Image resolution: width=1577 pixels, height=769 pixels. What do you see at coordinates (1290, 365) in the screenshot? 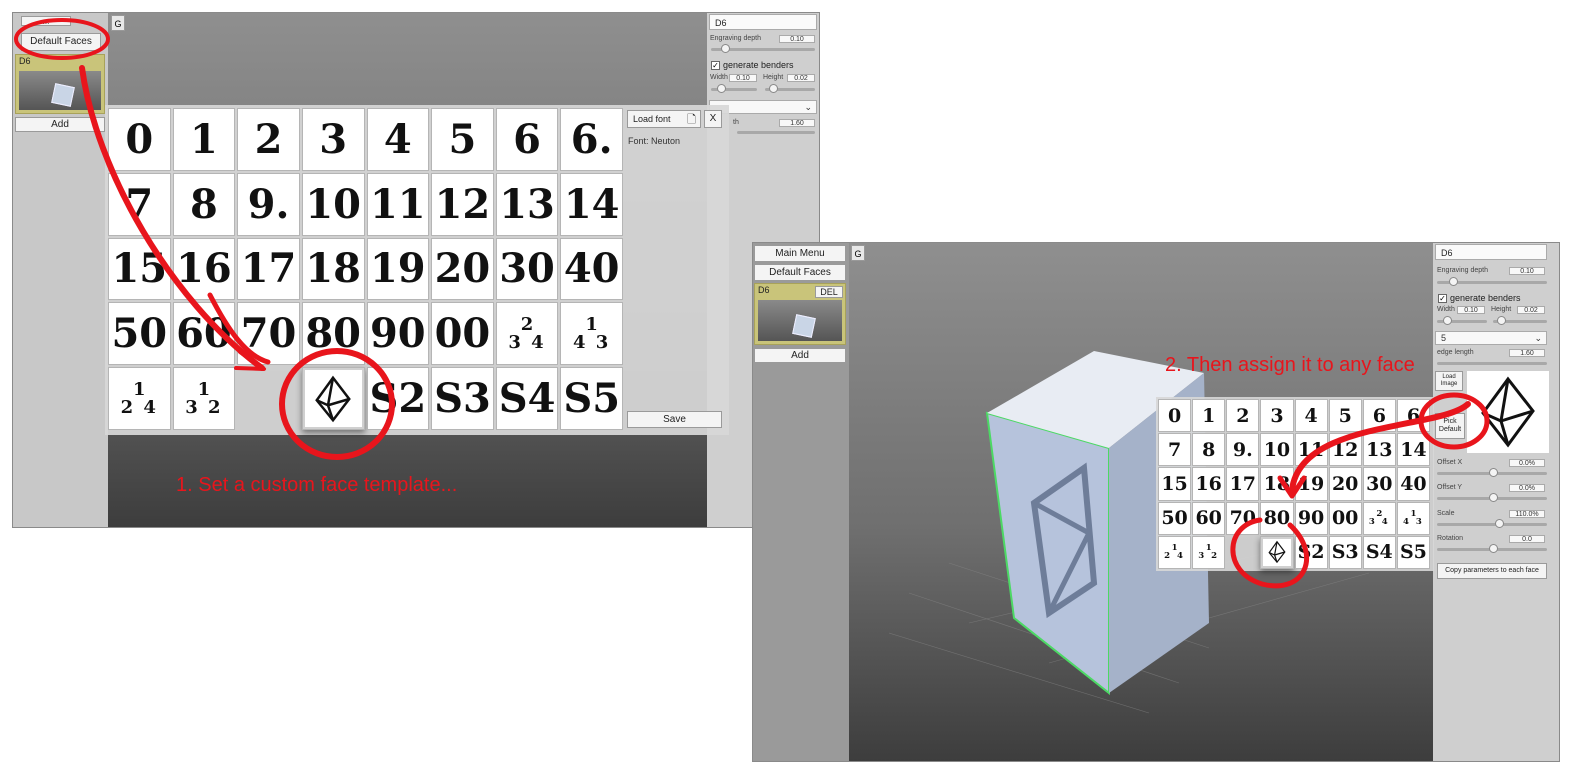
I see `step2-annotation: 2. Then assign it to any face` at bounding box center [1290, 365].